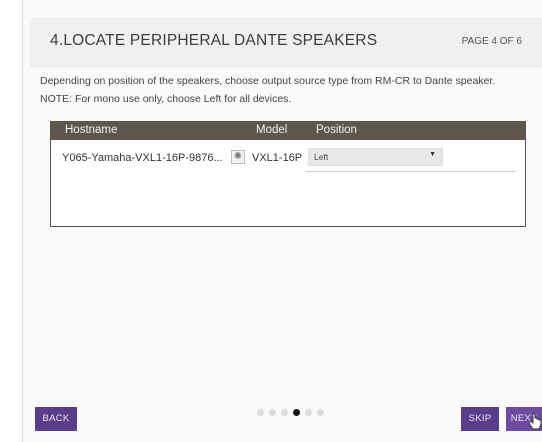 Image resolution: width=542 pixels, height=442 pixels. What do you see at coordinates (277, 158) in the screenshot?
I see `model-cell: VXL1-16P` at bounding box center [277, 158].